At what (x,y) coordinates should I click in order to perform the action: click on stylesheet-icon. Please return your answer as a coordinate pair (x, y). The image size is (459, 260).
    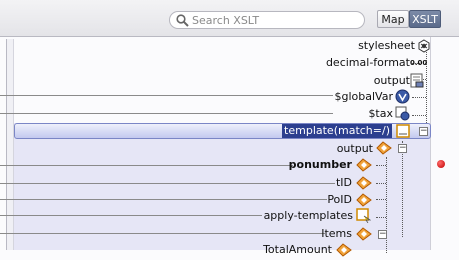
    Looking at the image, I should click on (424, 46).